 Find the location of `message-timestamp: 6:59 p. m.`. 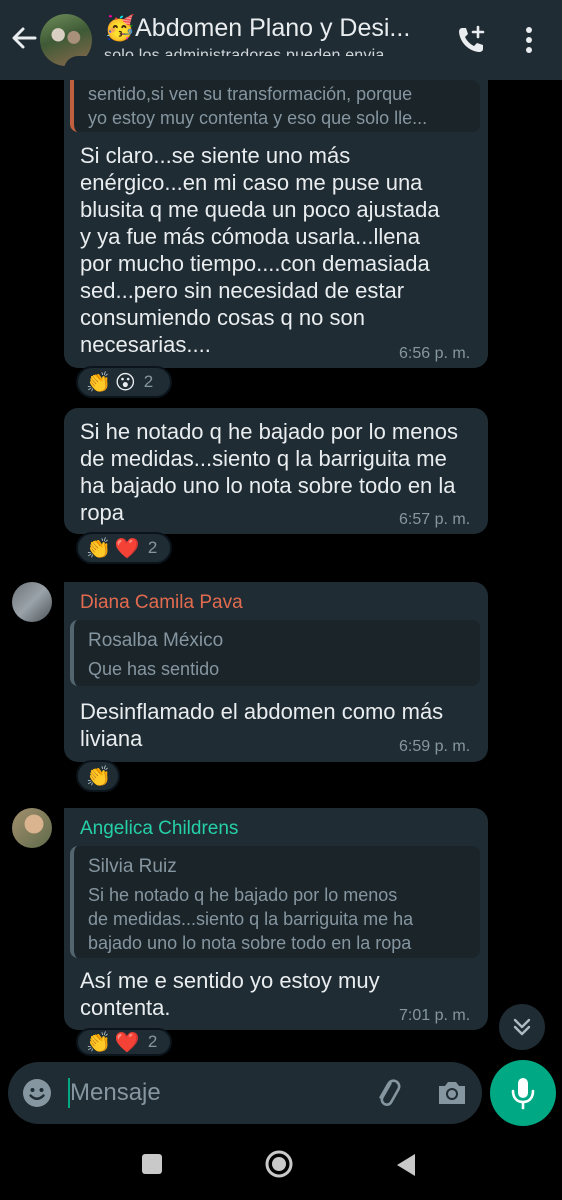

message-timestamp: 6:59 p. m. is located at coordinates (435, 746).